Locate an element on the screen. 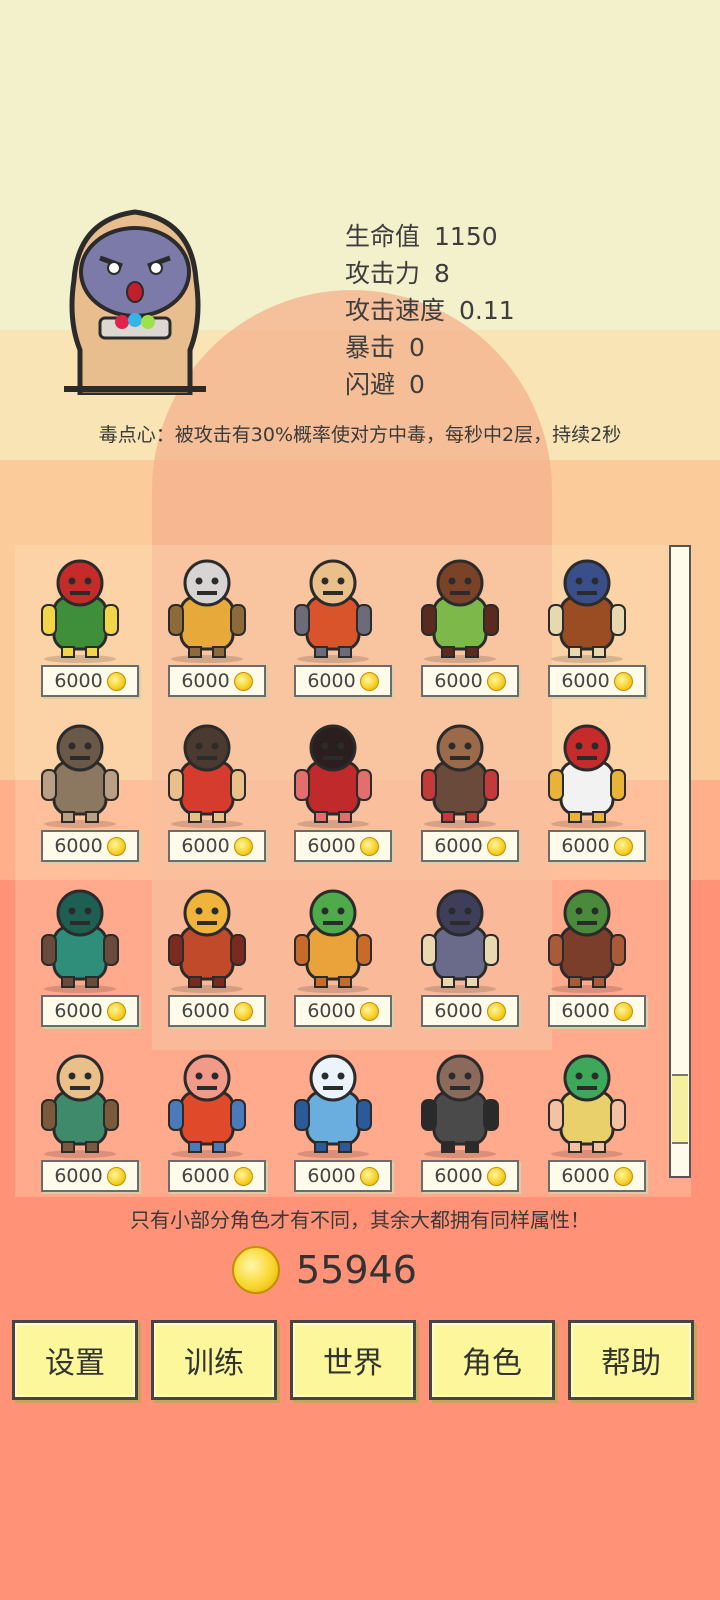  training-button: 训练 is located at coordinates (214, 1360).